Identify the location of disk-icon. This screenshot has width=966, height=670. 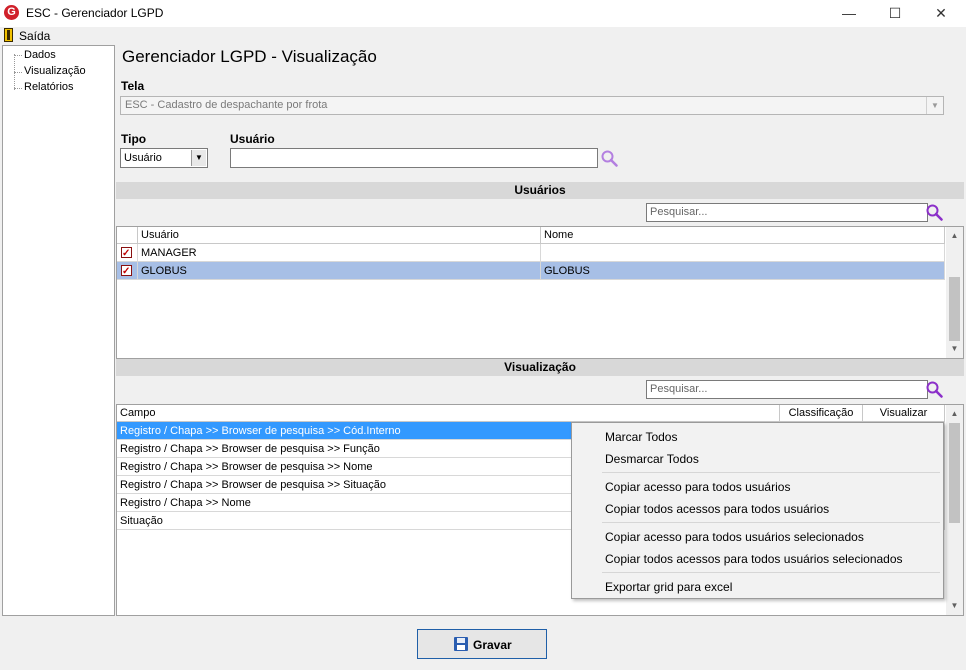
(461, 644).